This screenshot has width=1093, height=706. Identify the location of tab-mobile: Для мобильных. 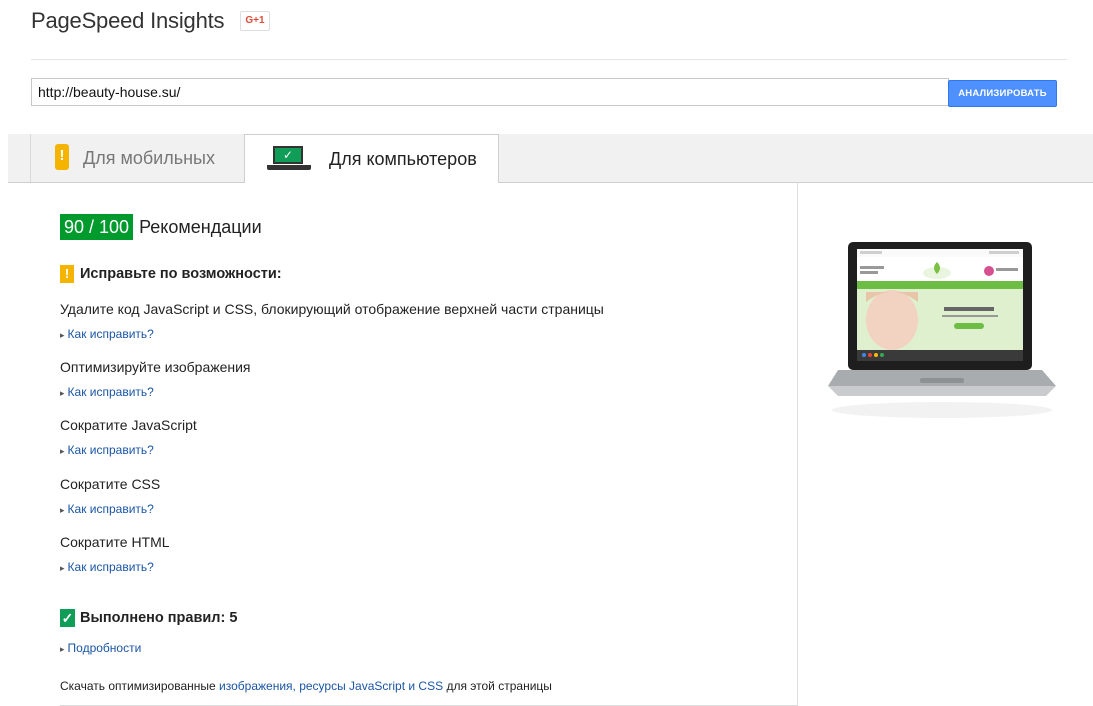
(137, 158).